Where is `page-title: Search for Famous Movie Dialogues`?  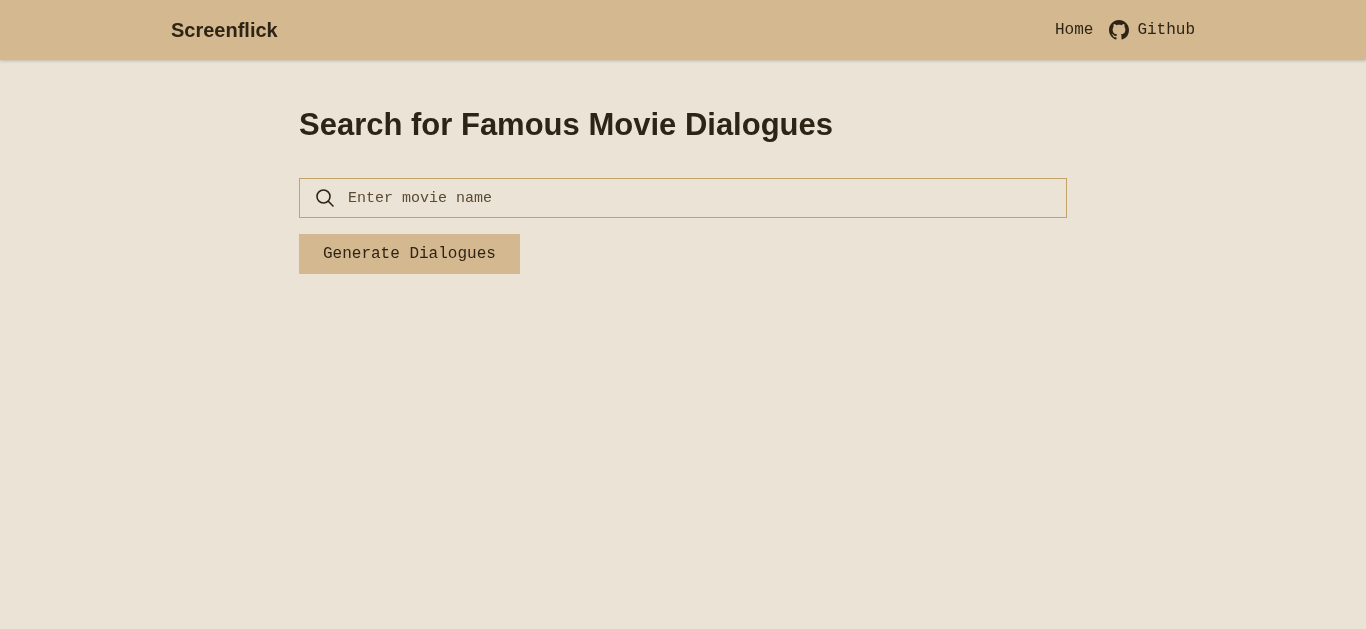 page-title: Search for Famous Movie Dialogues is located at coordinates (567, 125).